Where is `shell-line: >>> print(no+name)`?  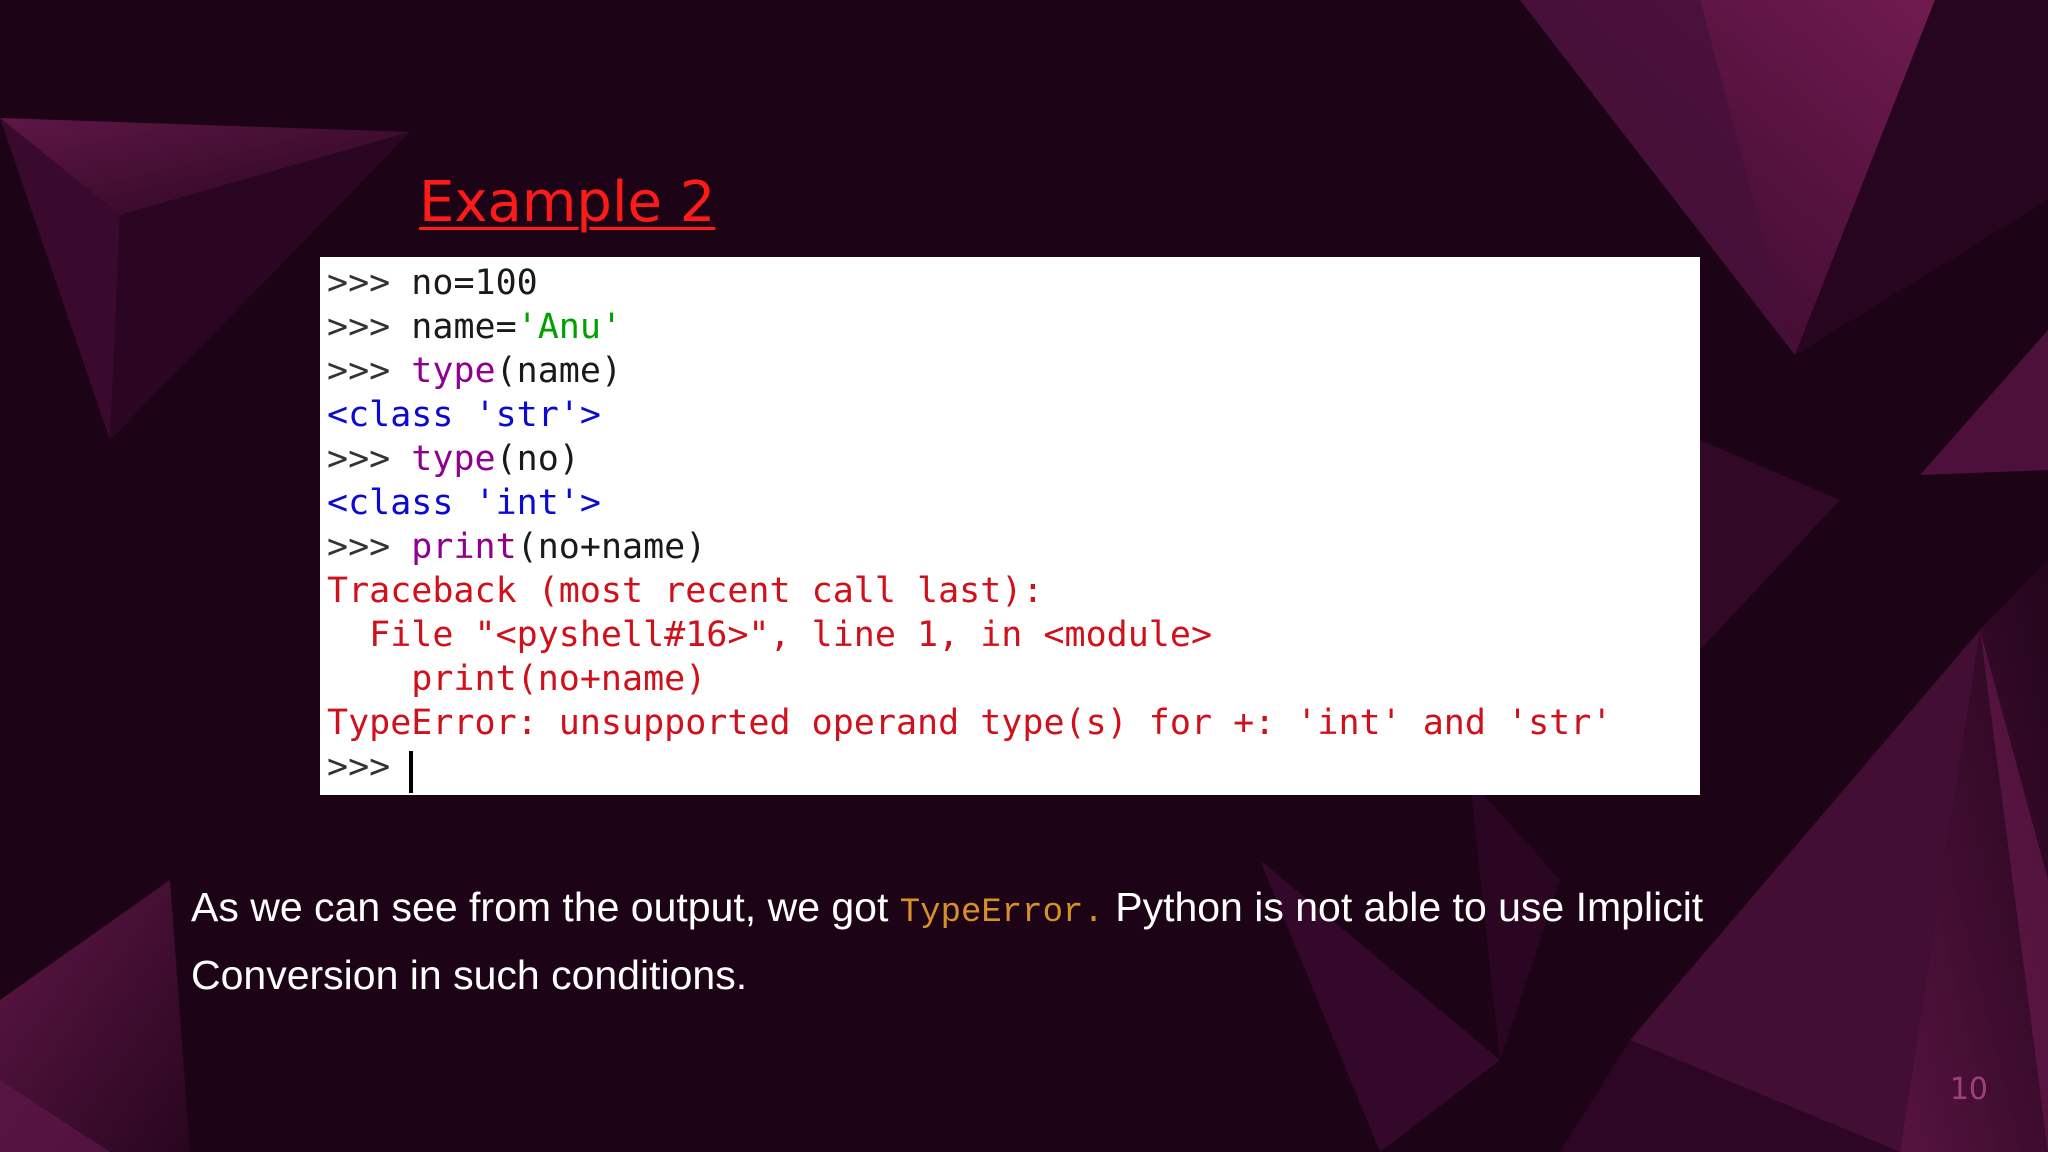
shell-line: >>> print(no+name) is located at coordinates (517, 547).